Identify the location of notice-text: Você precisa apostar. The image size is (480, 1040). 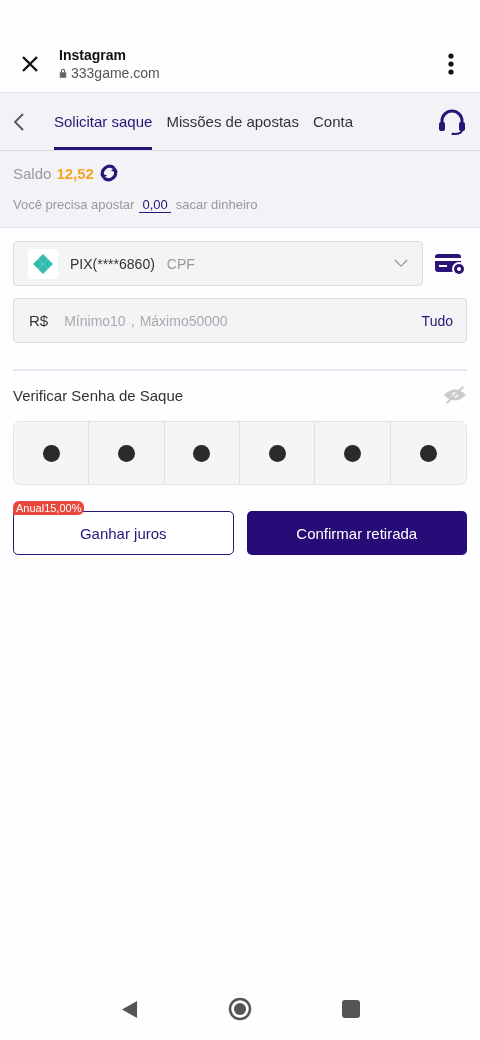
(74, 205).